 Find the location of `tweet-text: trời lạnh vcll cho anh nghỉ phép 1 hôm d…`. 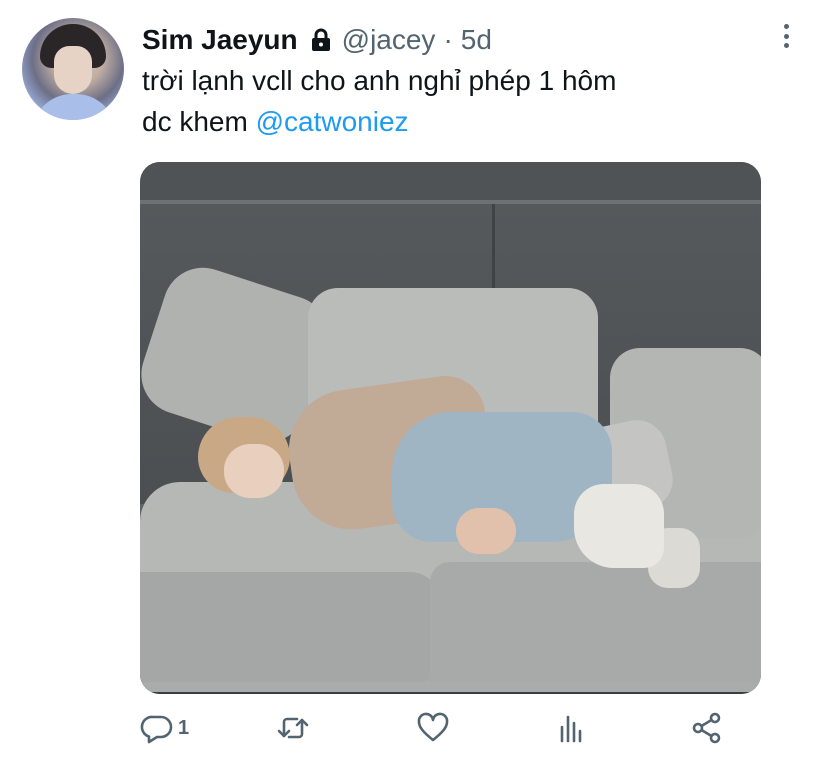

tweet-text: trời lạnh vcll cho anh nghỉ phép 1 hôm d… is located at coordinates (462, 101).